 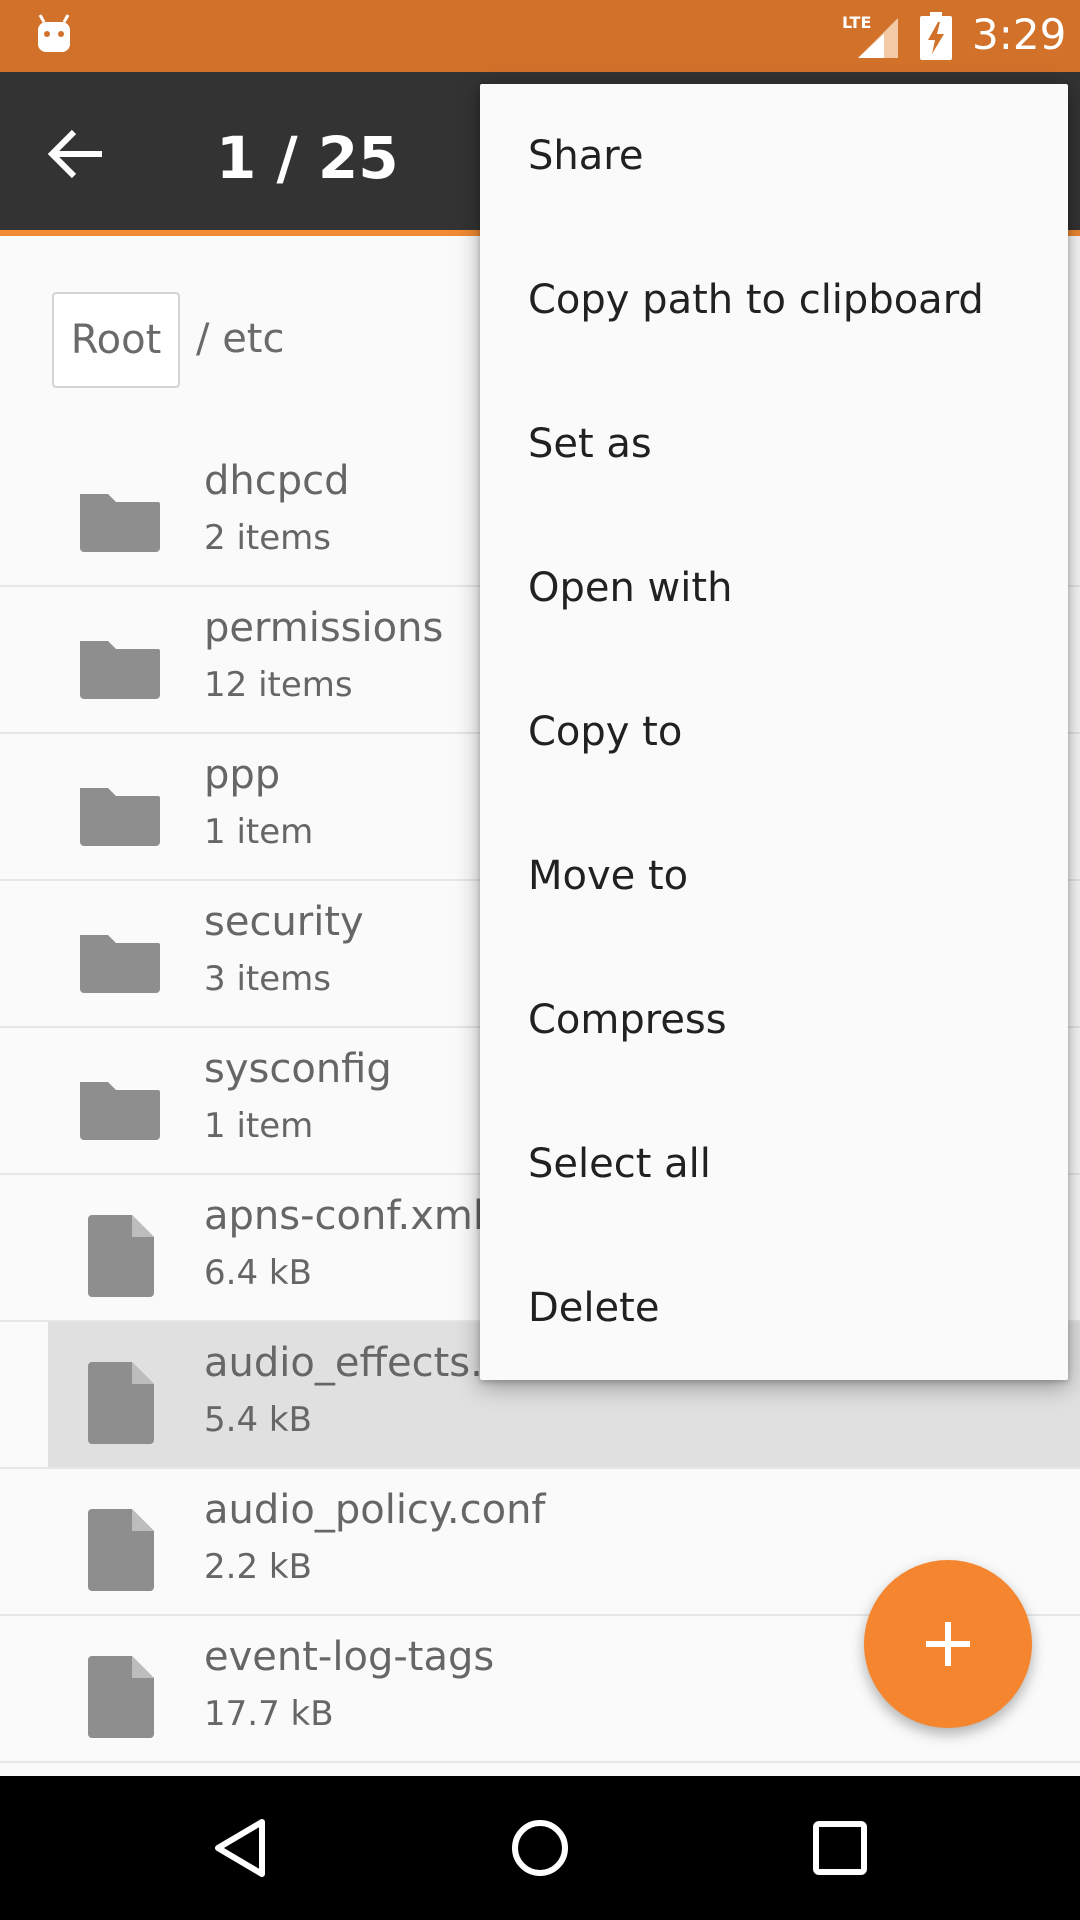 What do you see at coordinates (258, 1273) in the screenshot?
I see `file-size: 6.4 kB` at bounding box center [258, 1273].